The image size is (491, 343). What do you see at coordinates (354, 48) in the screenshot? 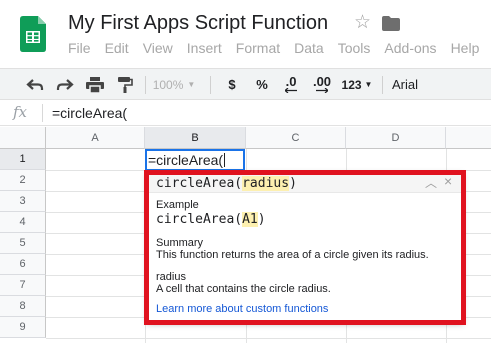
I see `menu-tools: Tools` at bounding box center [354, 48].